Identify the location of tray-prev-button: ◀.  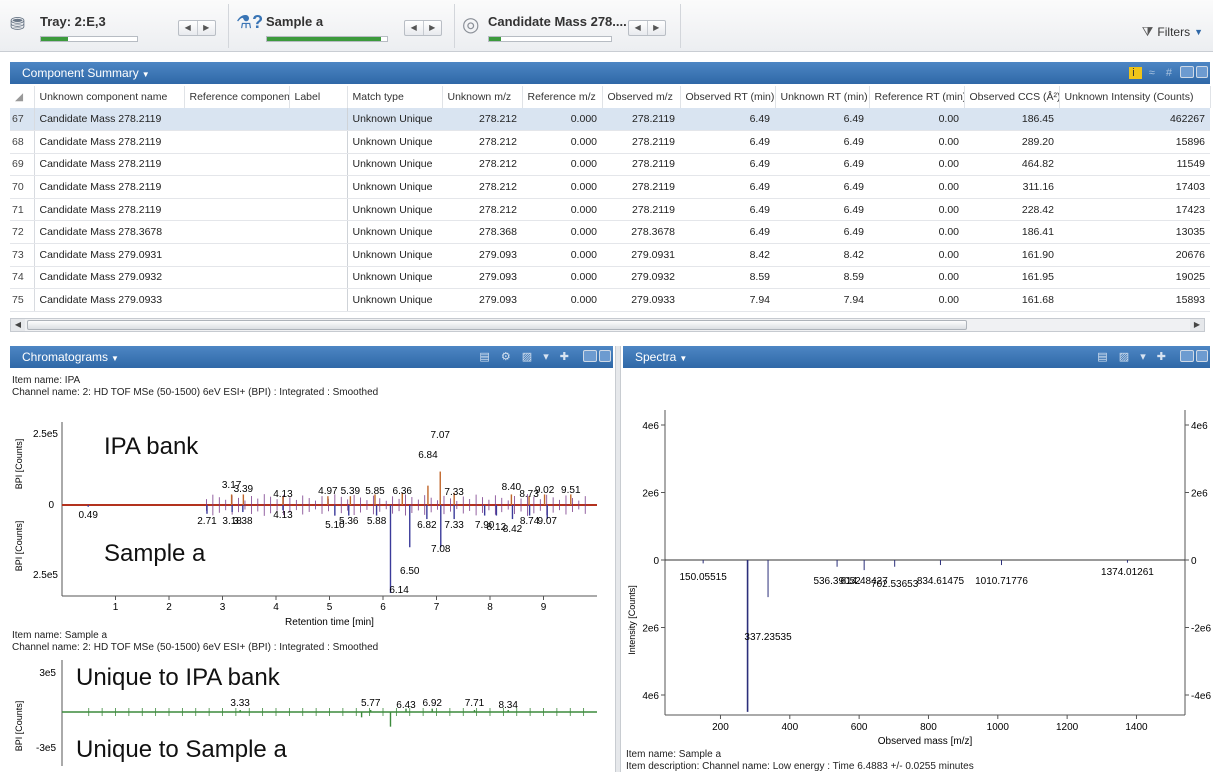
(188, 28).